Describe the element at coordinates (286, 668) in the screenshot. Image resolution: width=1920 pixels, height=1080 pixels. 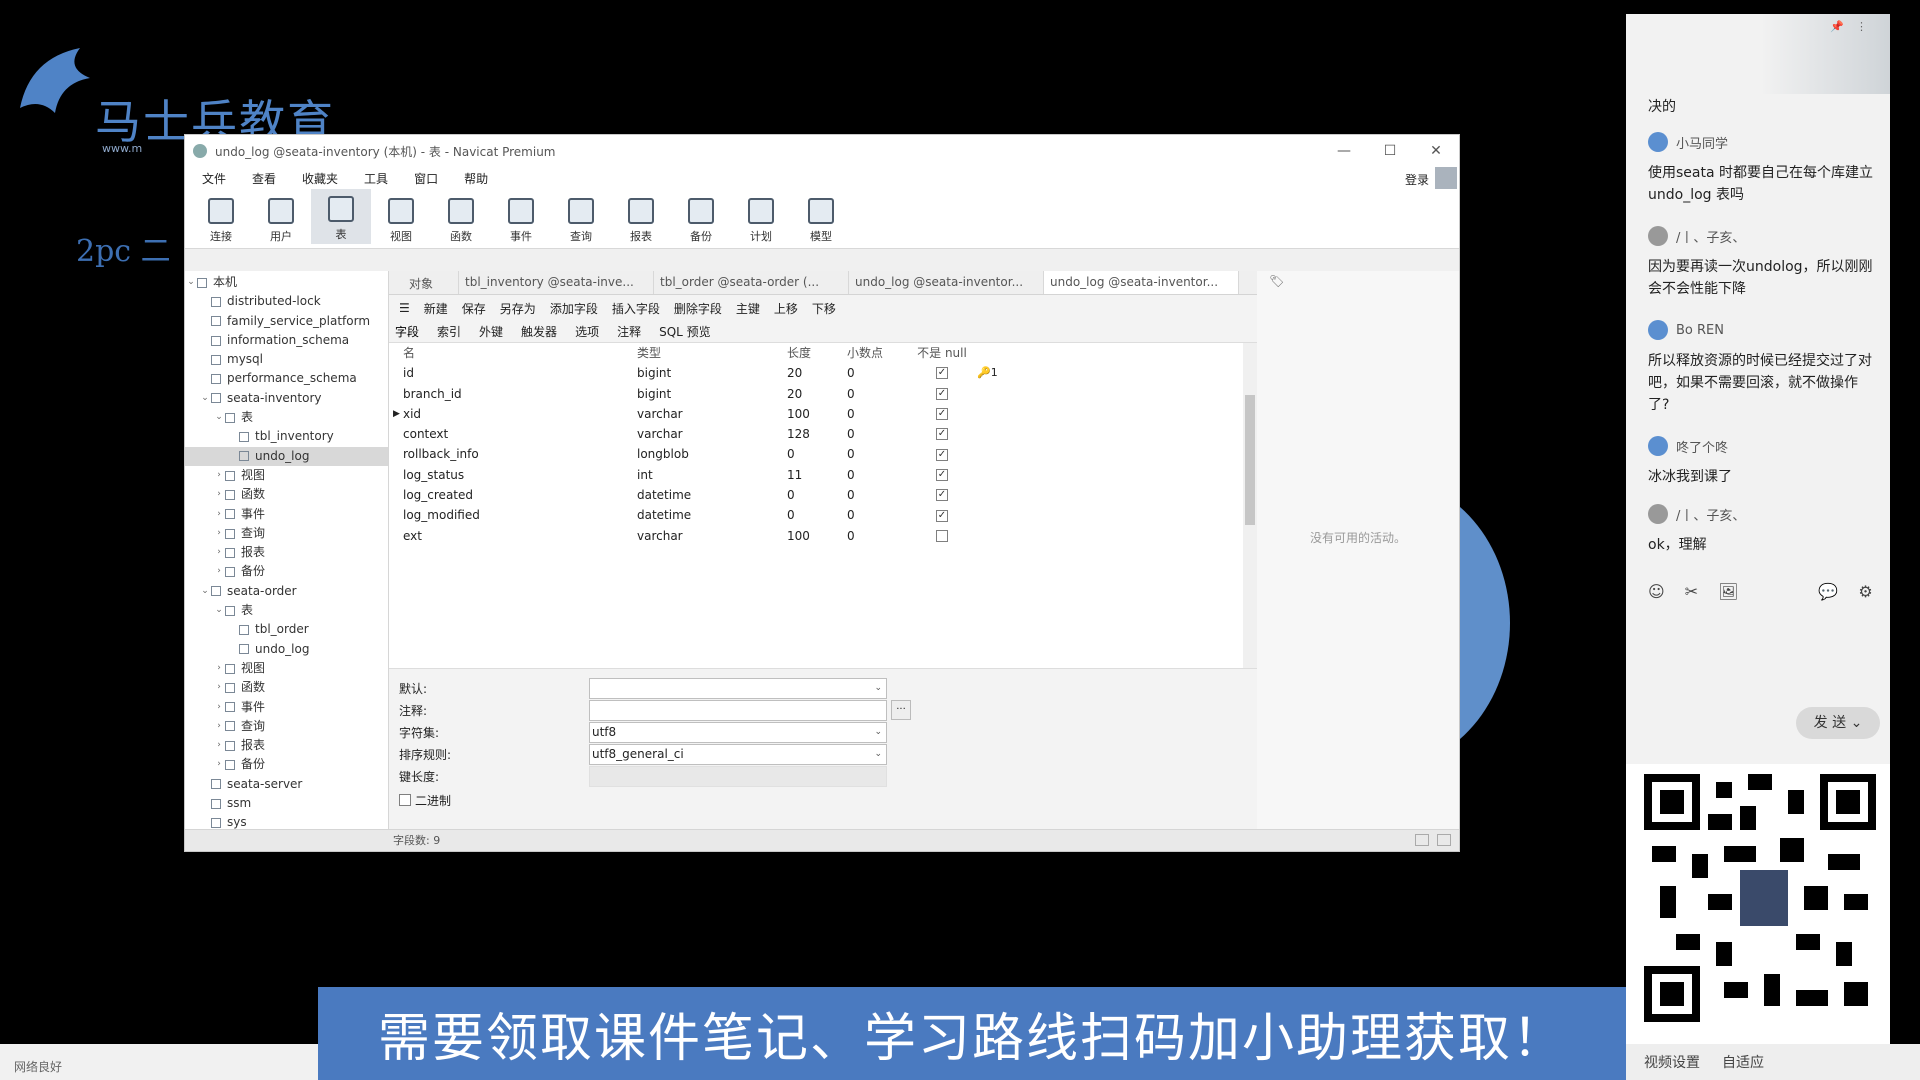
I see `tree-node: › 视图` at that location.